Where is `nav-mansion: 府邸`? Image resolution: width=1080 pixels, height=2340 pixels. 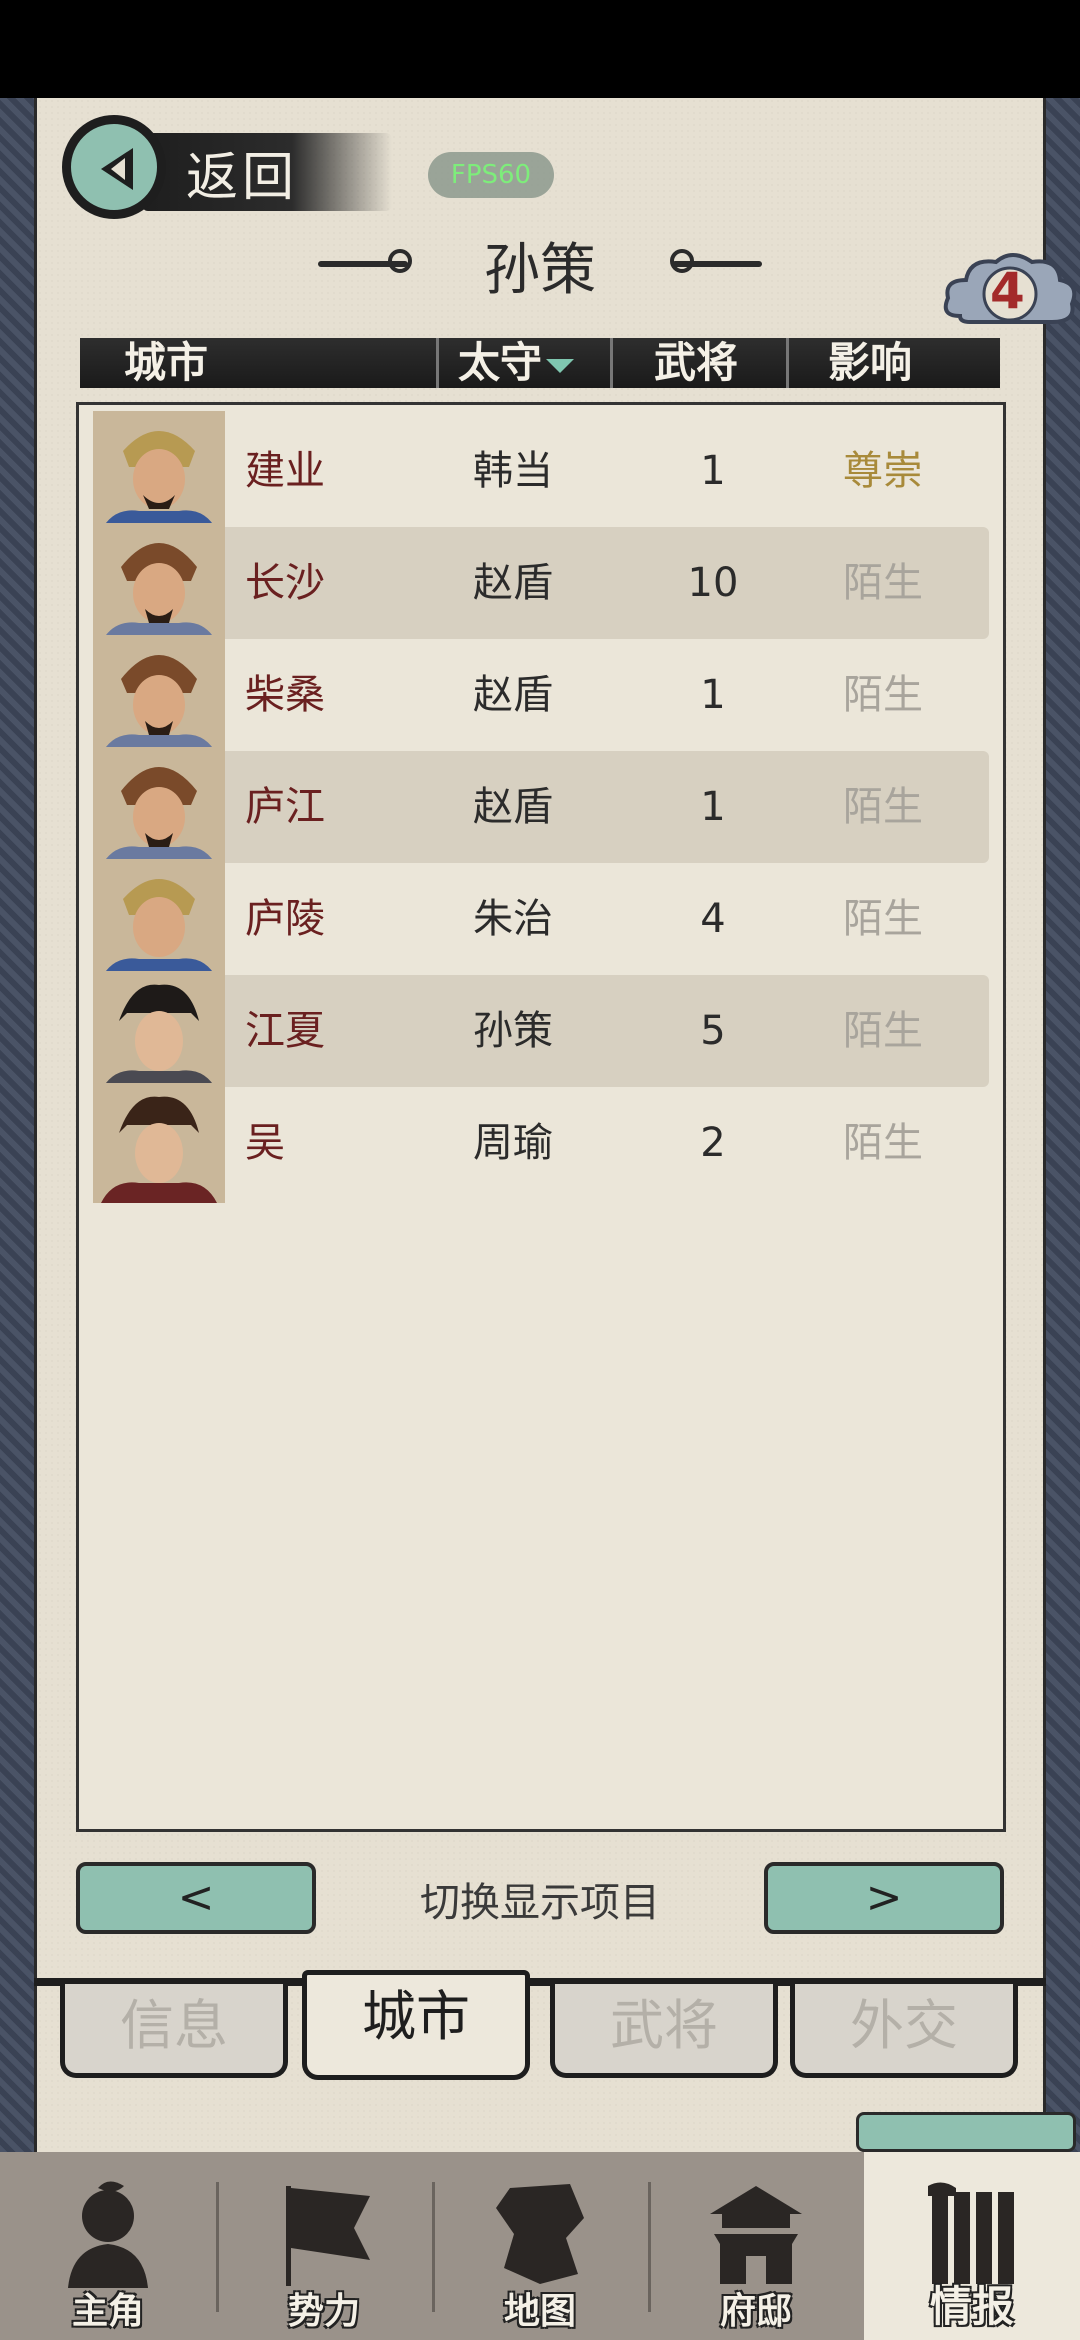
nav-mansion: 府邸 is located at coordinates (756, 2246).